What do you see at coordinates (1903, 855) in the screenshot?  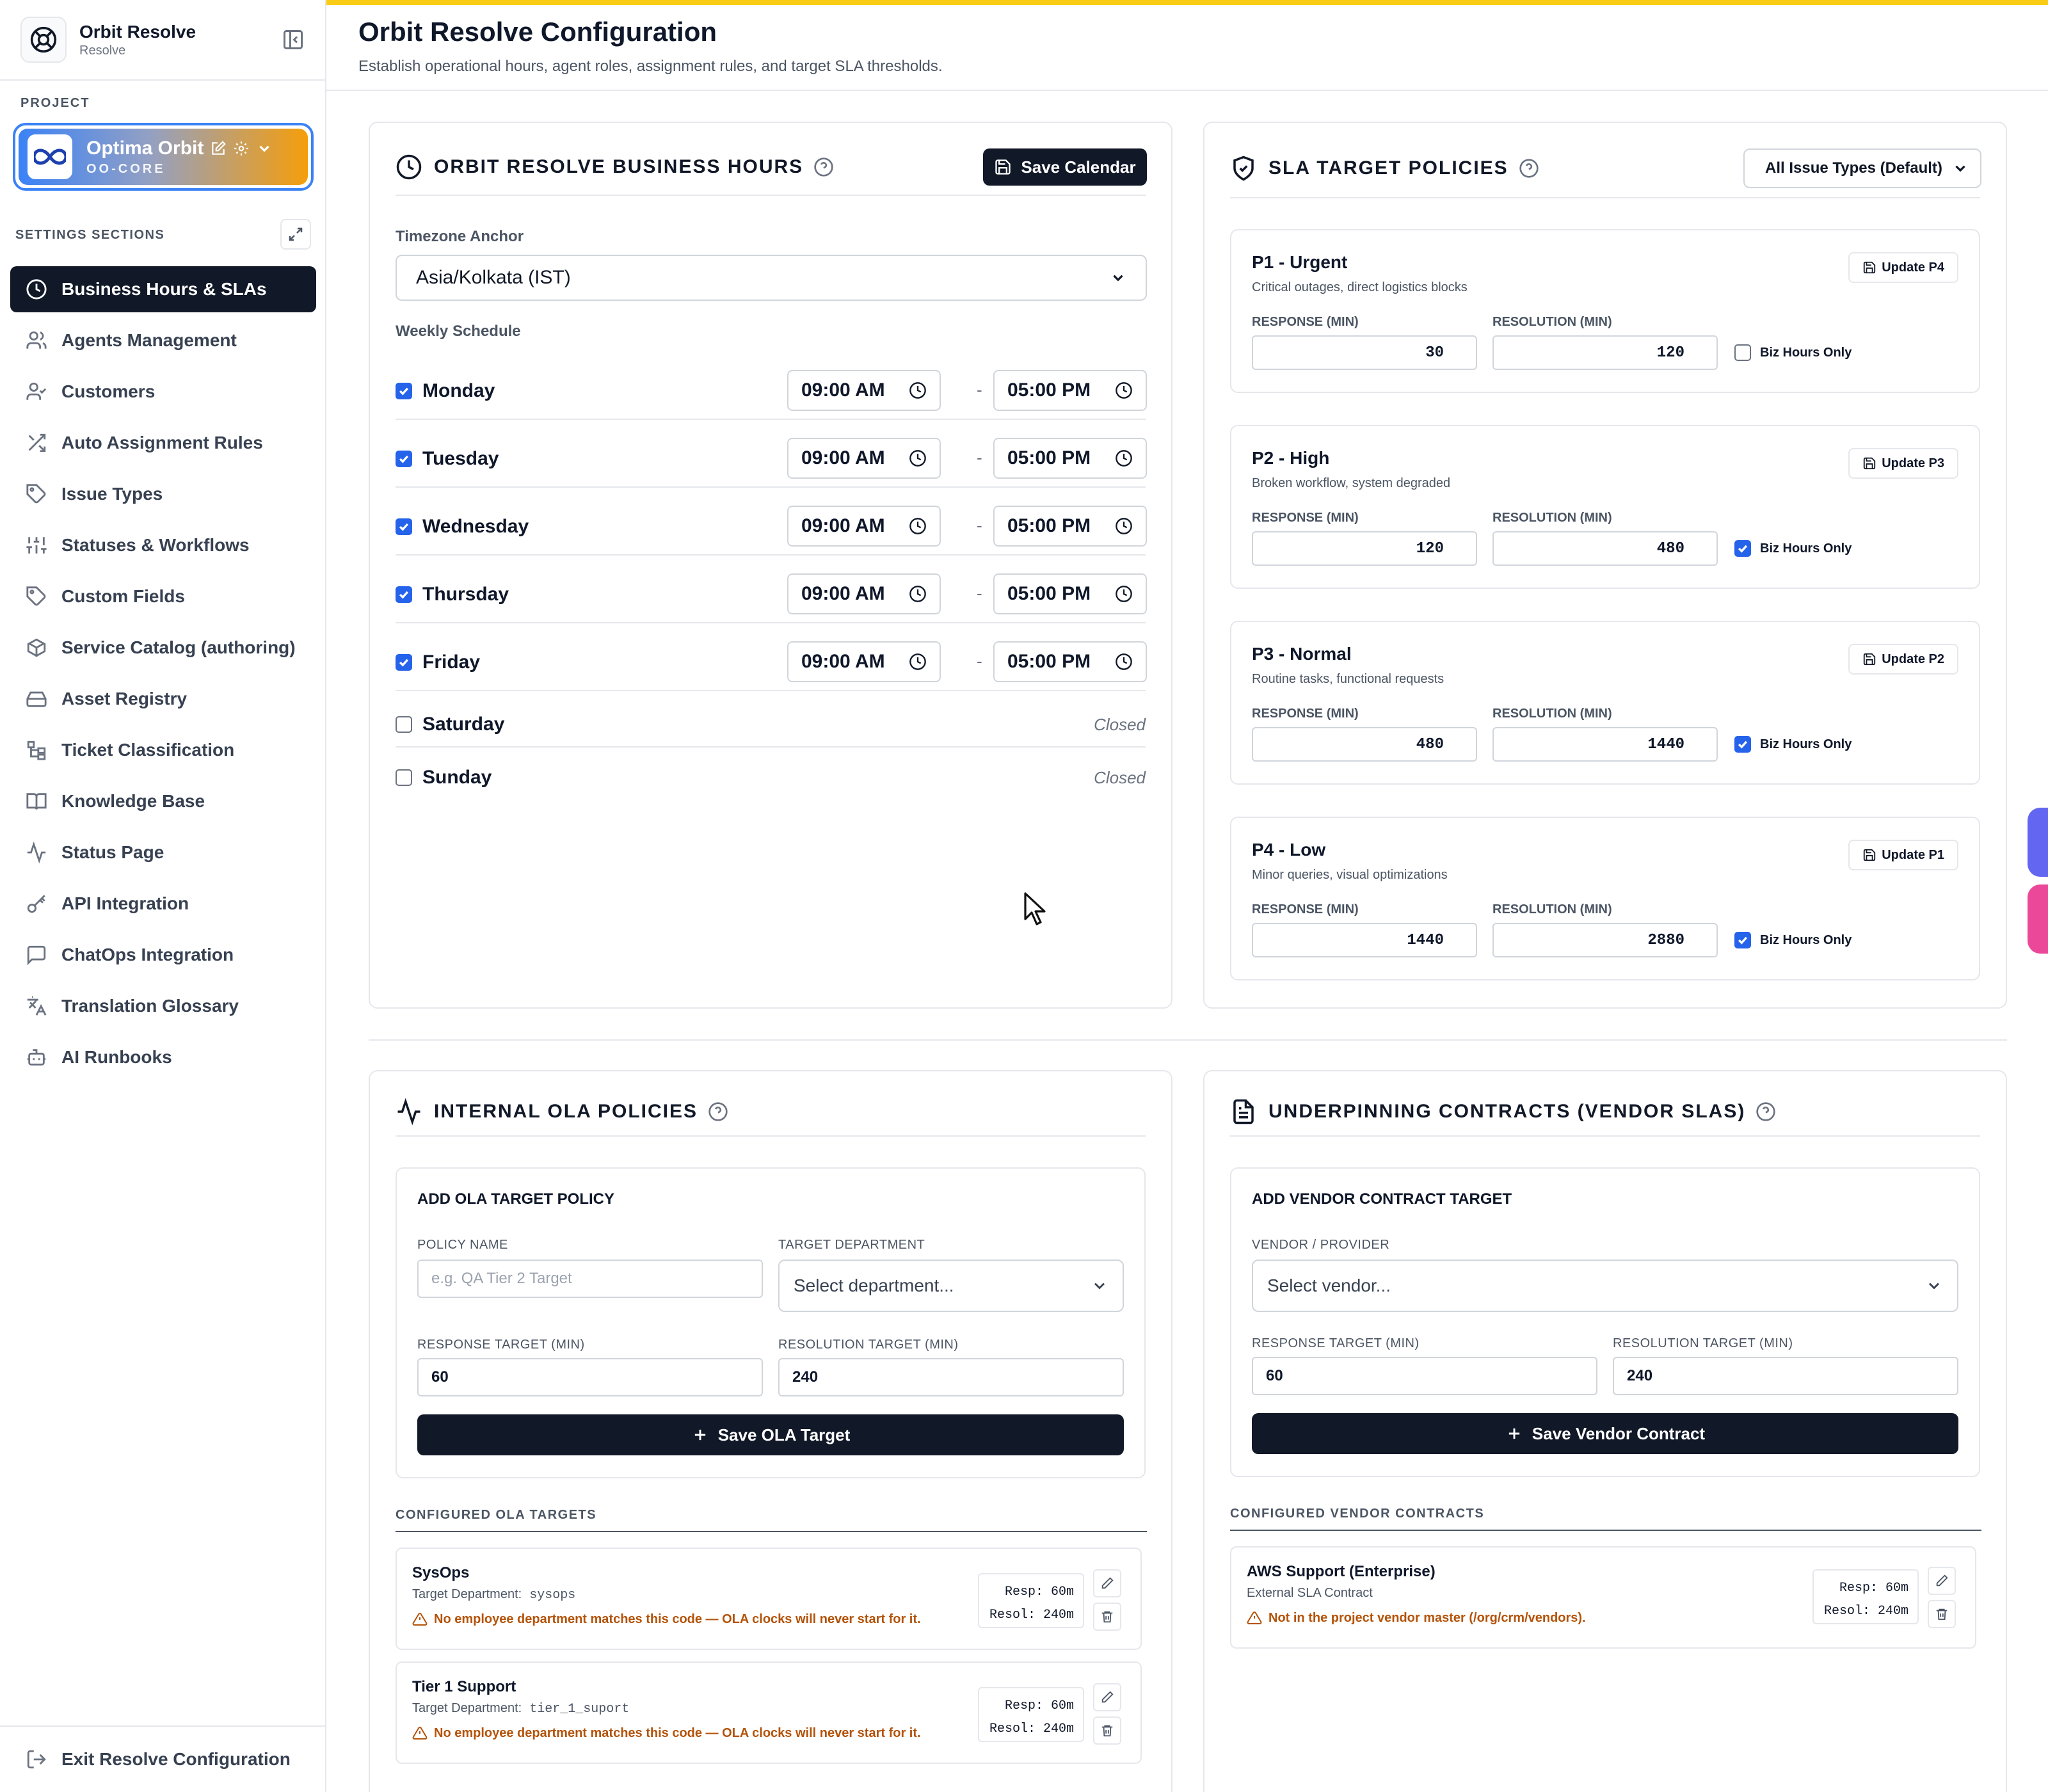 I see `update-sla-button: Update P1` at bounding box center [1903, 855].